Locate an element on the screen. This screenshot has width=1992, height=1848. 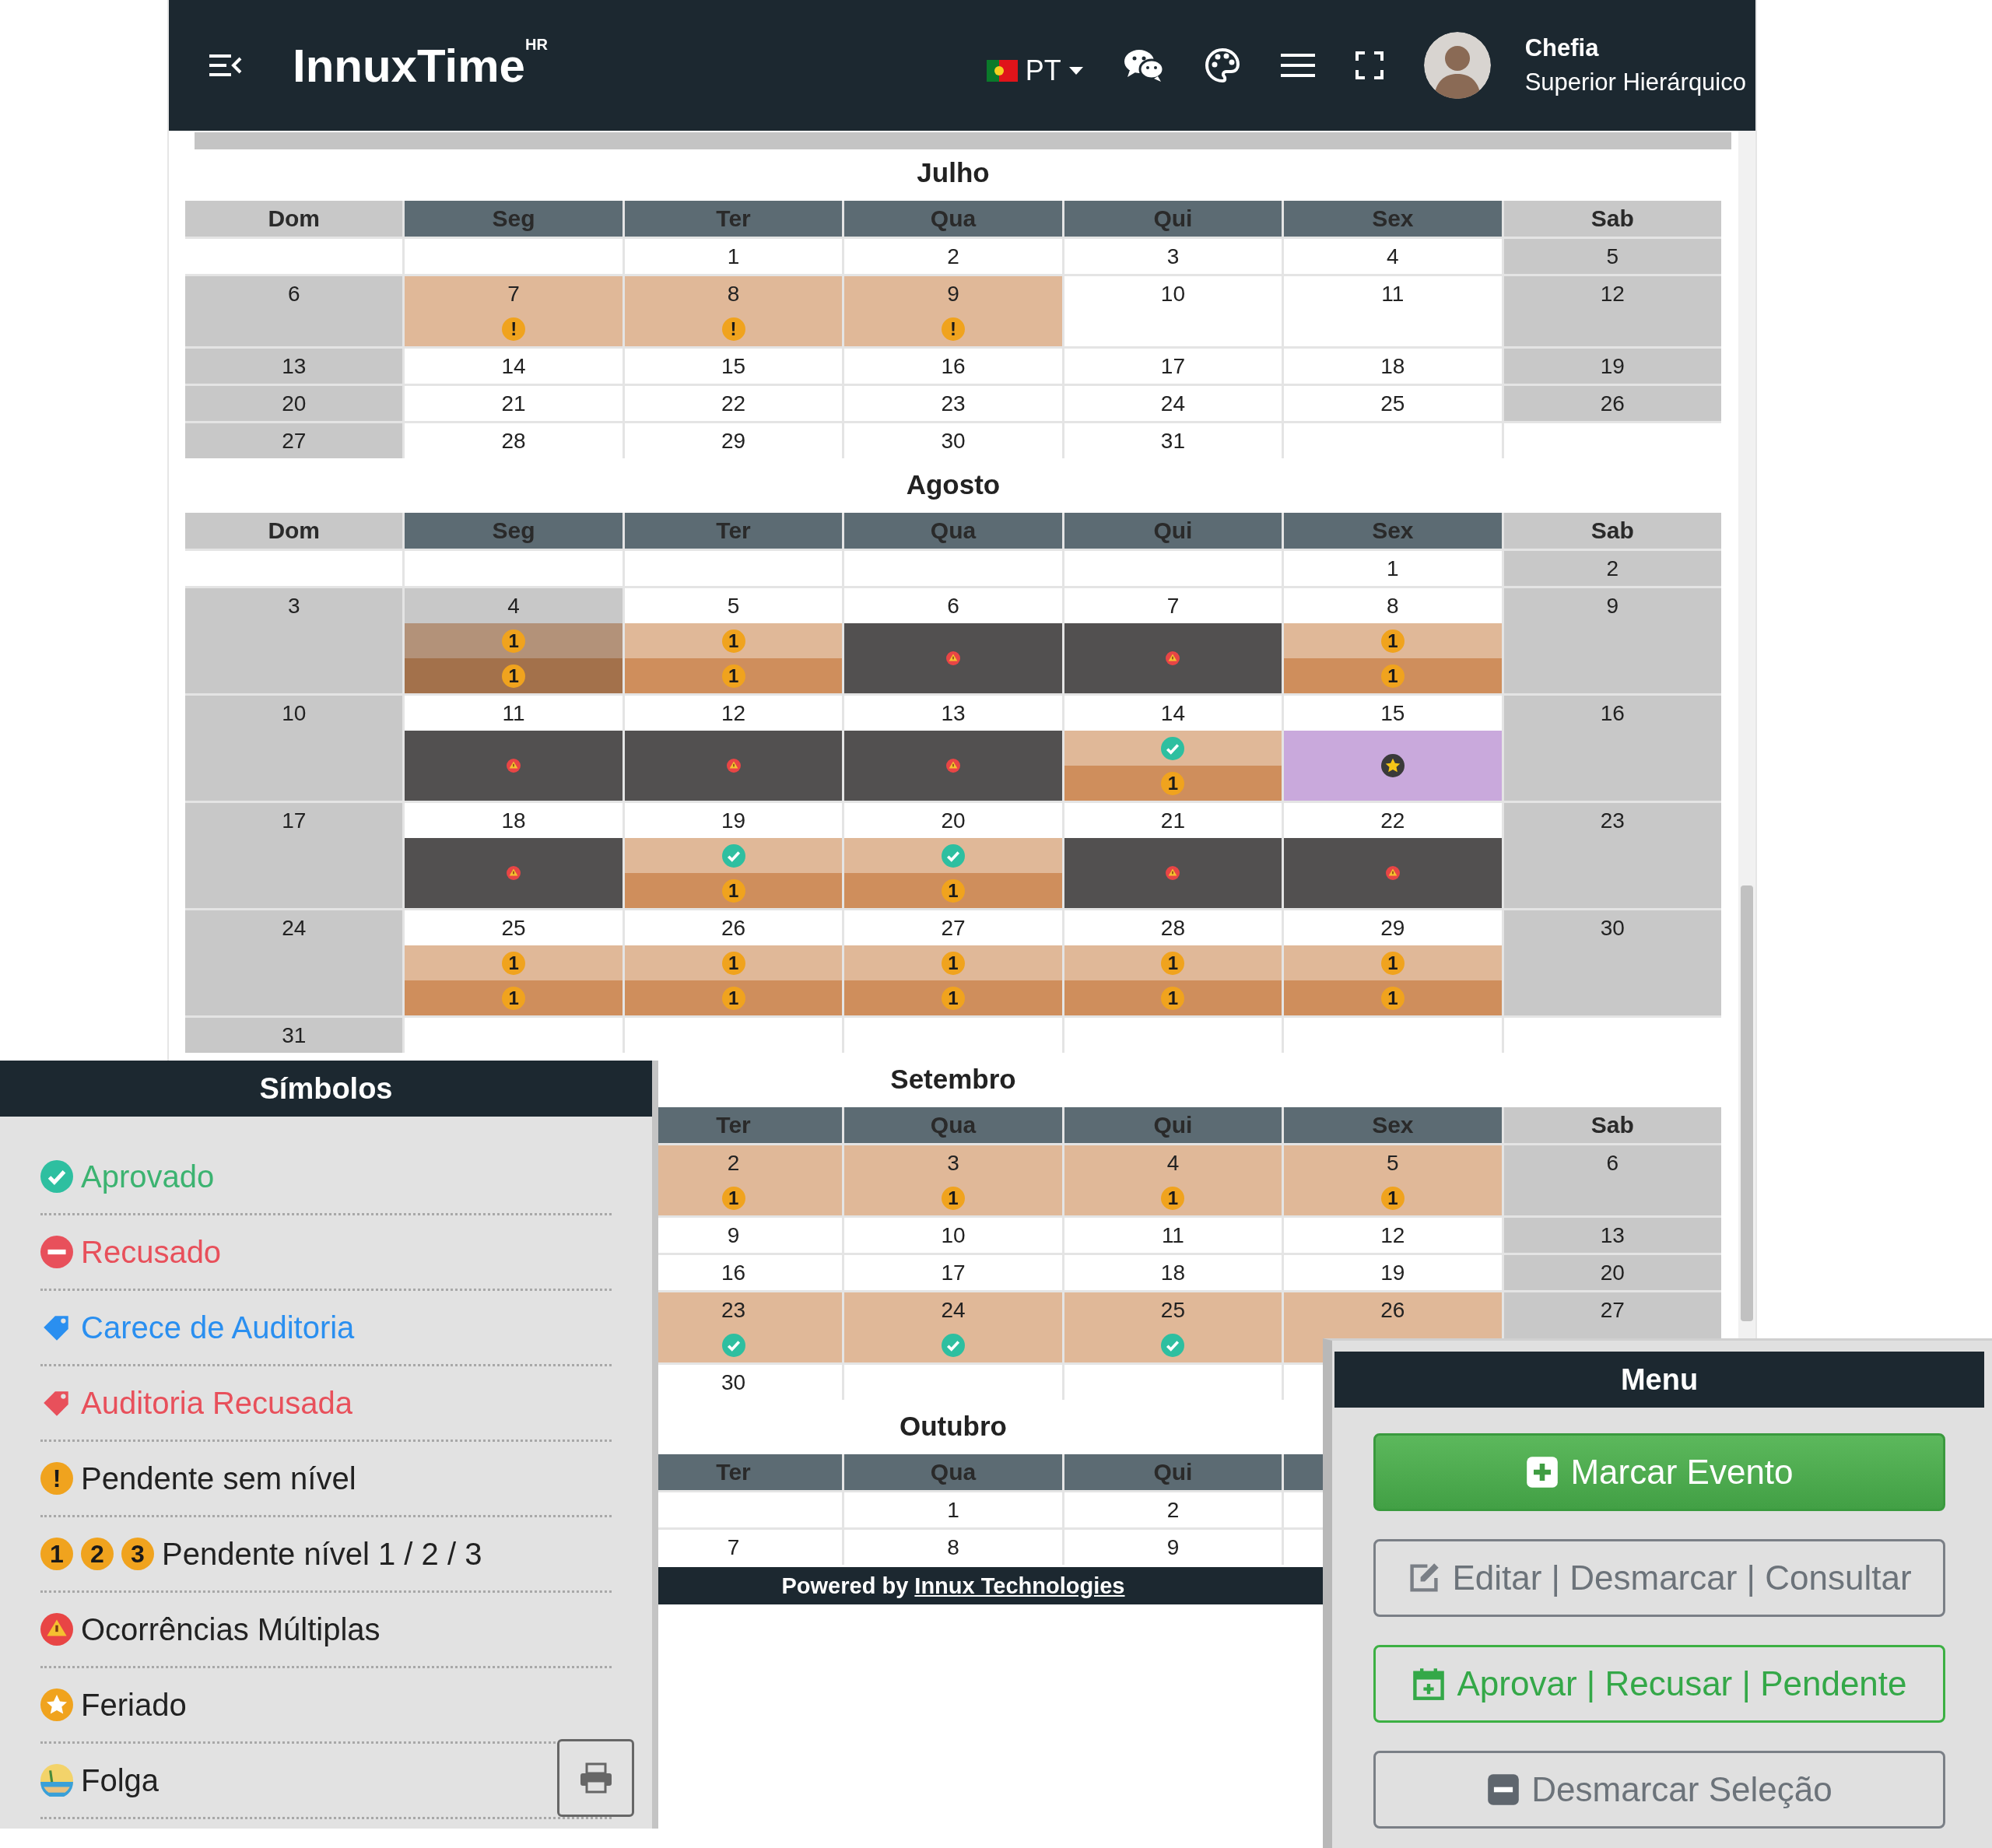
action-button: Desmarcar Seleção is located at coordinates (1659, 1790).